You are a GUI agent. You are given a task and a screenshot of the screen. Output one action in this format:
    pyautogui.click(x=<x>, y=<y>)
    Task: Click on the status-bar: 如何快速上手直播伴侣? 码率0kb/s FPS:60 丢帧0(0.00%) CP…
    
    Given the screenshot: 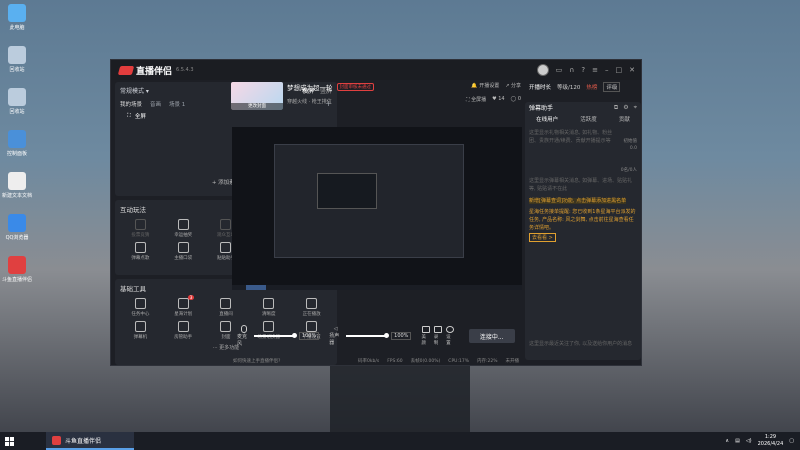 What is the action you would take?
    pyautogui.click(x=376, y=361)
    